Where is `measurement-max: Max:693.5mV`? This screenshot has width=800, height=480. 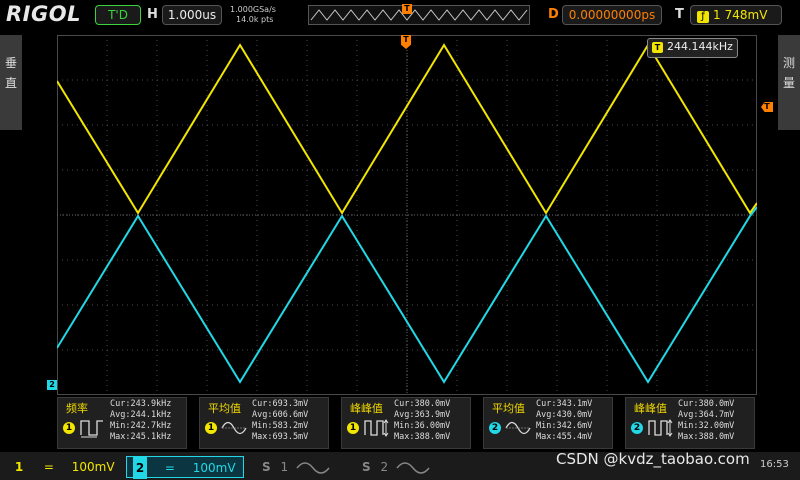
measurement-max: Max:693.5mV is located at coordinates (280, 437).